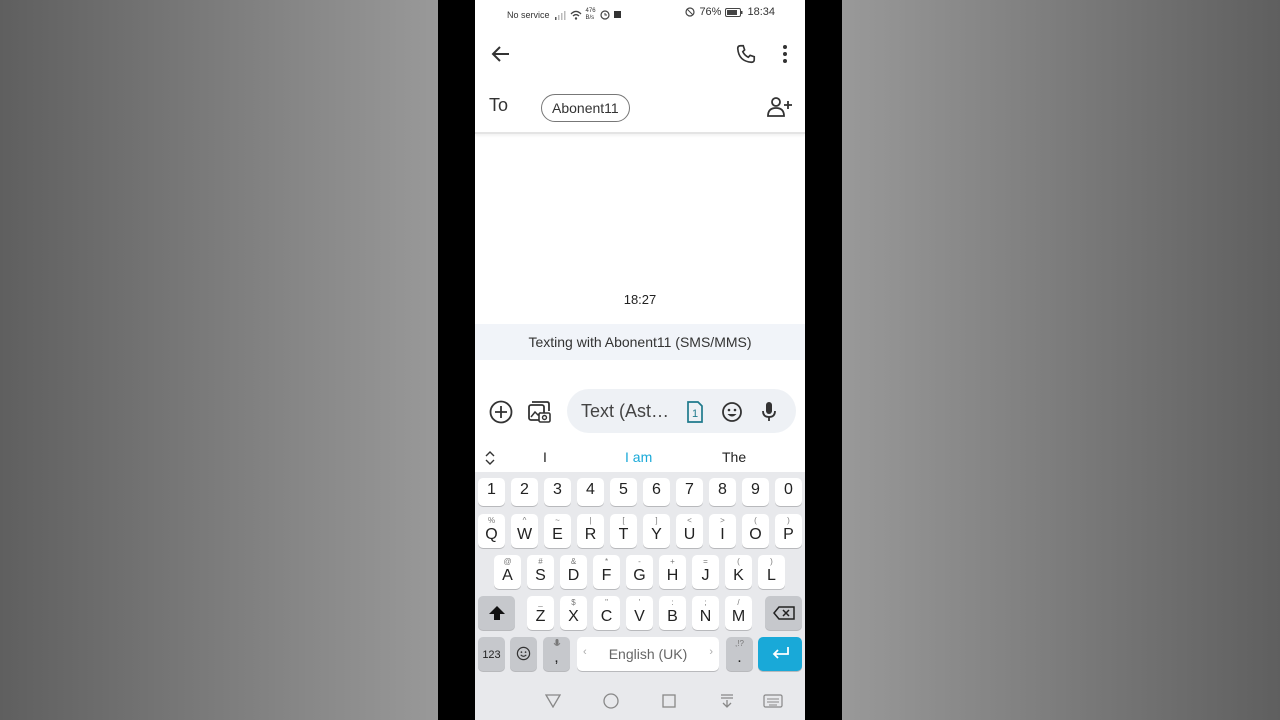  Describe the element at coordinates (590, 520) in the screenshot. I see `key-r-sup: |` at that location.